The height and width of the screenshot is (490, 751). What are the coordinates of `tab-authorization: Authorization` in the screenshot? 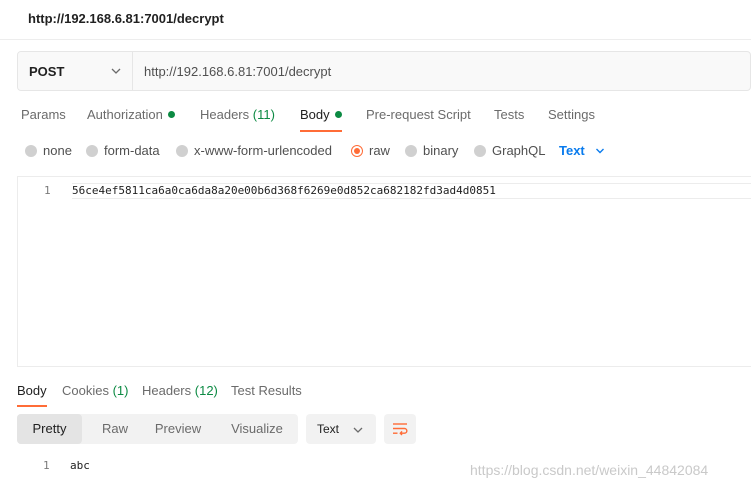 It's located at (131, 114).